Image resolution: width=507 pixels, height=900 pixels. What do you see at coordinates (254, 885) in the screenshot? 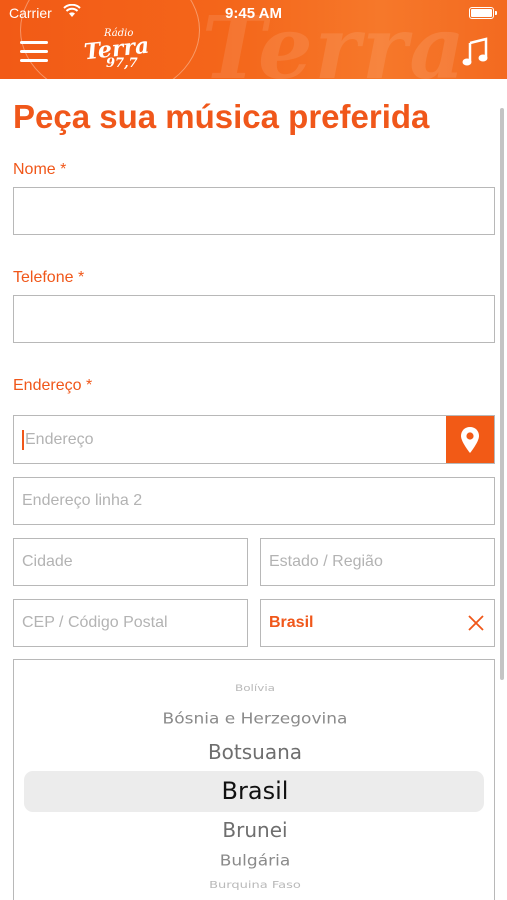
I see `picker-option: Burquina Faso` at bounding box center [254, 885].